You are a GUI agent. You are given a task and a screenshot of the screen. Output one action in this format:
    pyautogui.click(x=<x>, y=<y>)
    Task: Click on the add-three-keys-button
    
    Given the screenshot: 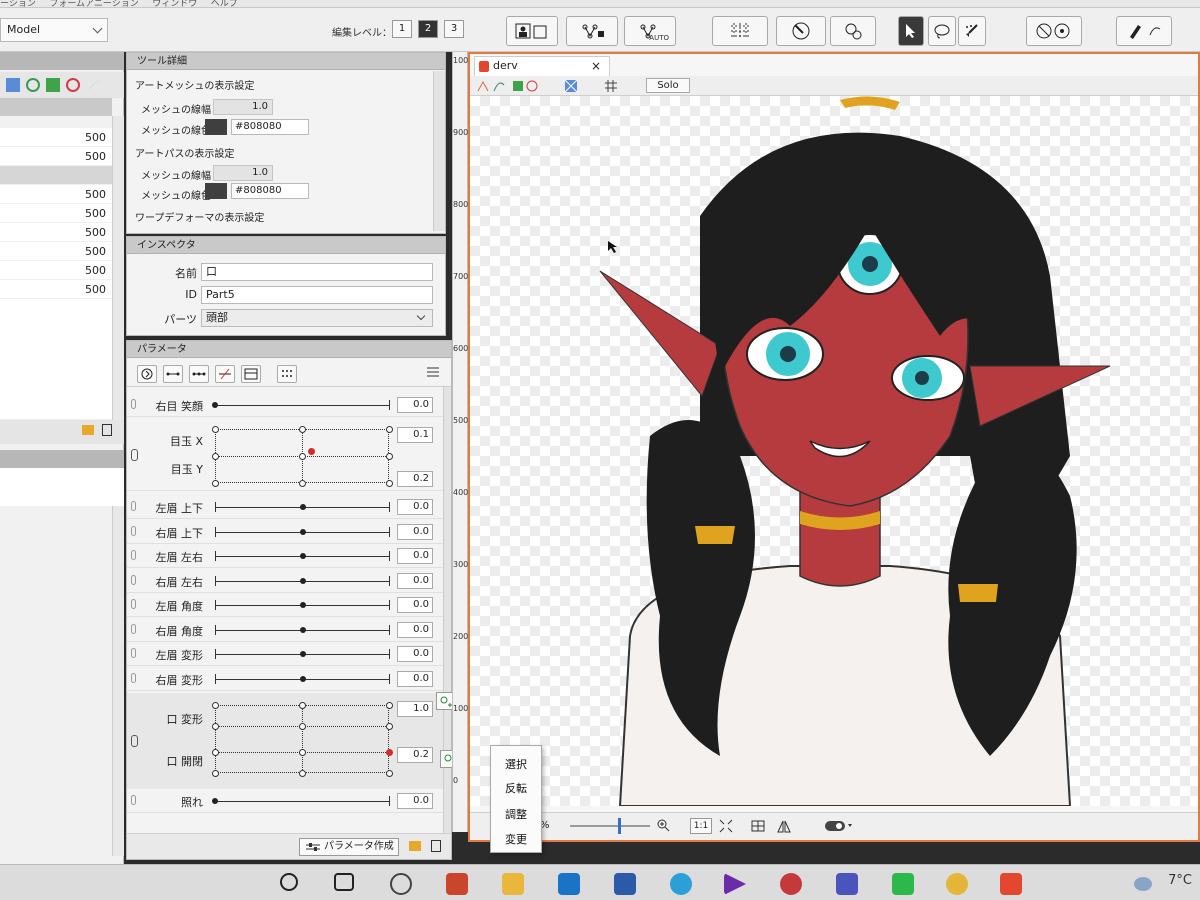 What is the action you would take?
    pyautogui.click(x=199, y=373)
    